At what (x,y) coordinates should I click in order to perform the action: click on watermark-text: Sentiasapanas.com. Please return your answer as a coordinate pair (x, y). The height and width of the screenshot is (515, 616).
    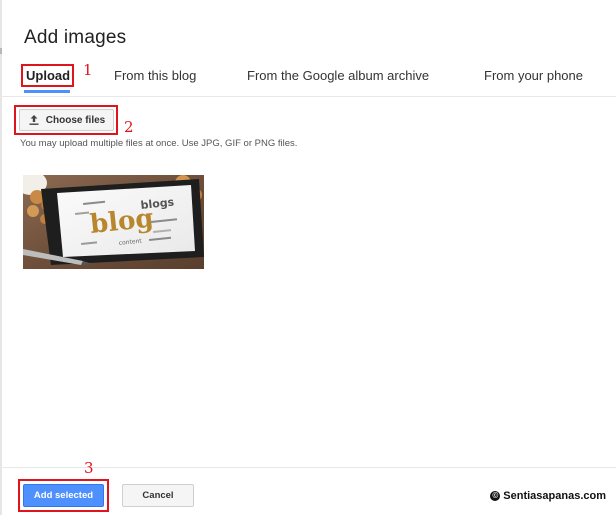
    Looking at the image, I should click on (554, 496).